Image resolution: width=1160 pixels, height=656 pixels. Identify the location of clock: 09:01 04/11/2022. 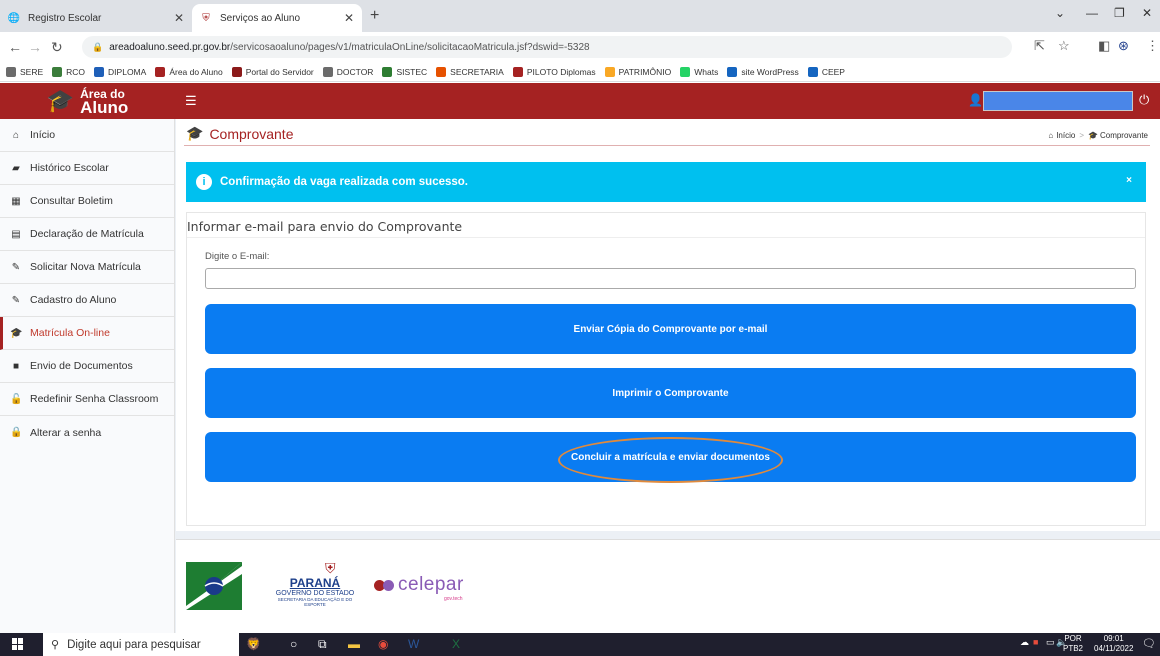
(1113, 644).